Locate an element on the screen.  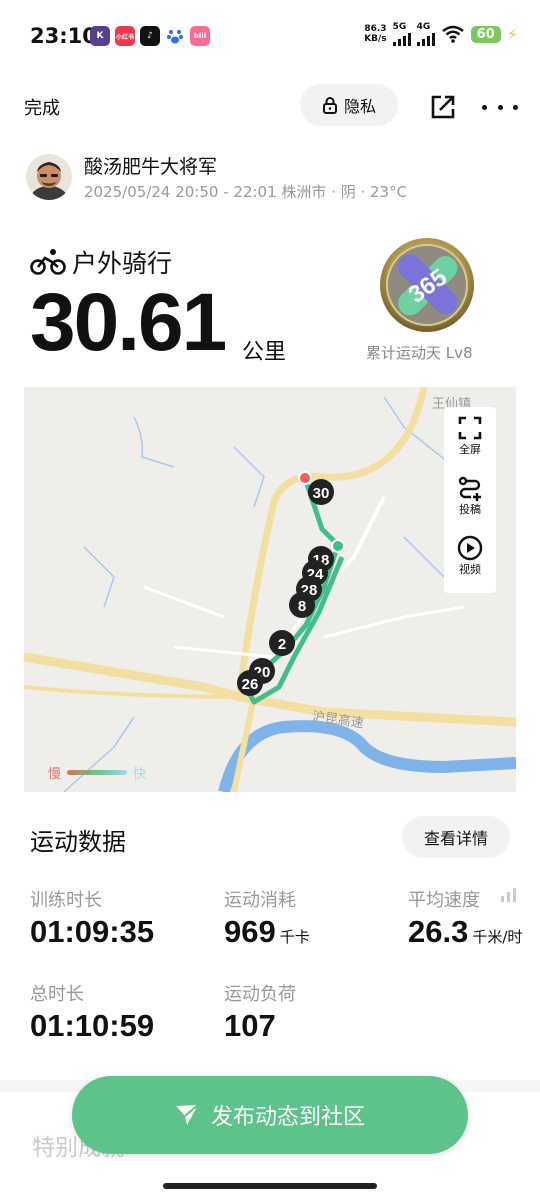
fullscreen-button: 全屏 is located at coordinates (470, 436).